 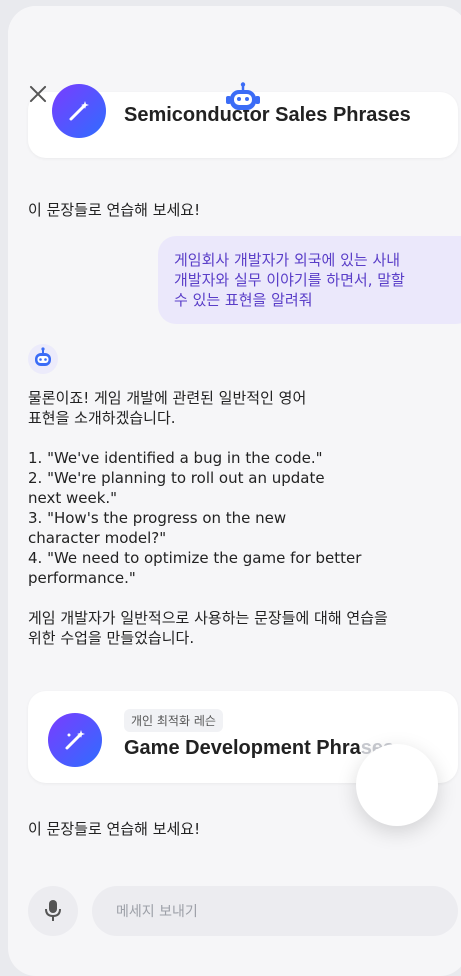 I want to click on robot-icon, so click(x=243, y=97).